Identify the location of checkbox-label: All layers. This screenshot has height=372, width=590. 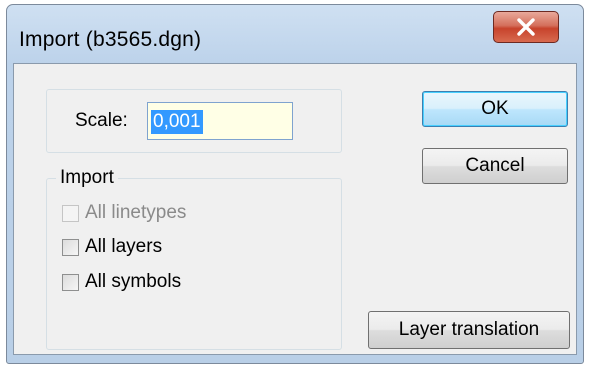
(124, 246).